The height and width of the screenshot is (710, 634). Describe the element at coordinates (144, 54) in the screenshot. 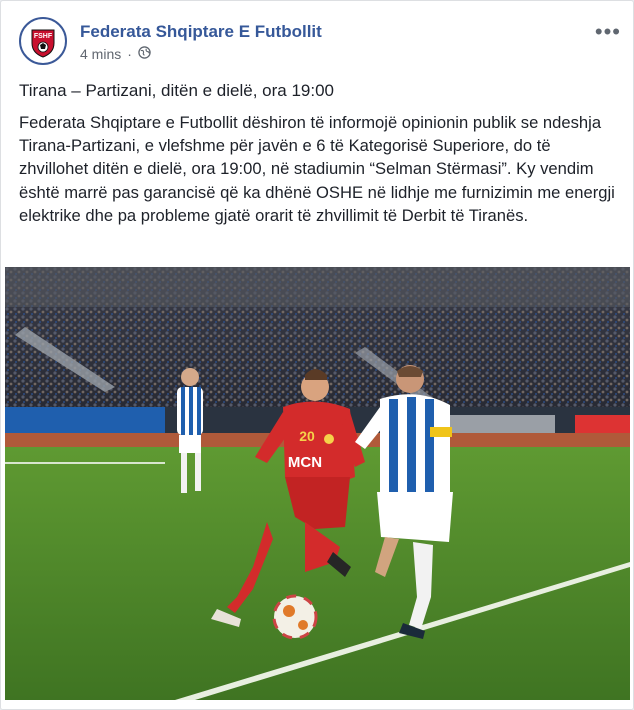

I see `globe-icon` at that location.